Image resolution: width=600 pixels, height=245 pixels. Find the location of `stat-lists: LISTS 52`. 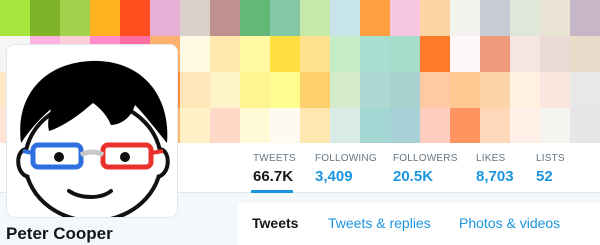

stat-lists: LISTS 52 is located at coordinates (551, 173).